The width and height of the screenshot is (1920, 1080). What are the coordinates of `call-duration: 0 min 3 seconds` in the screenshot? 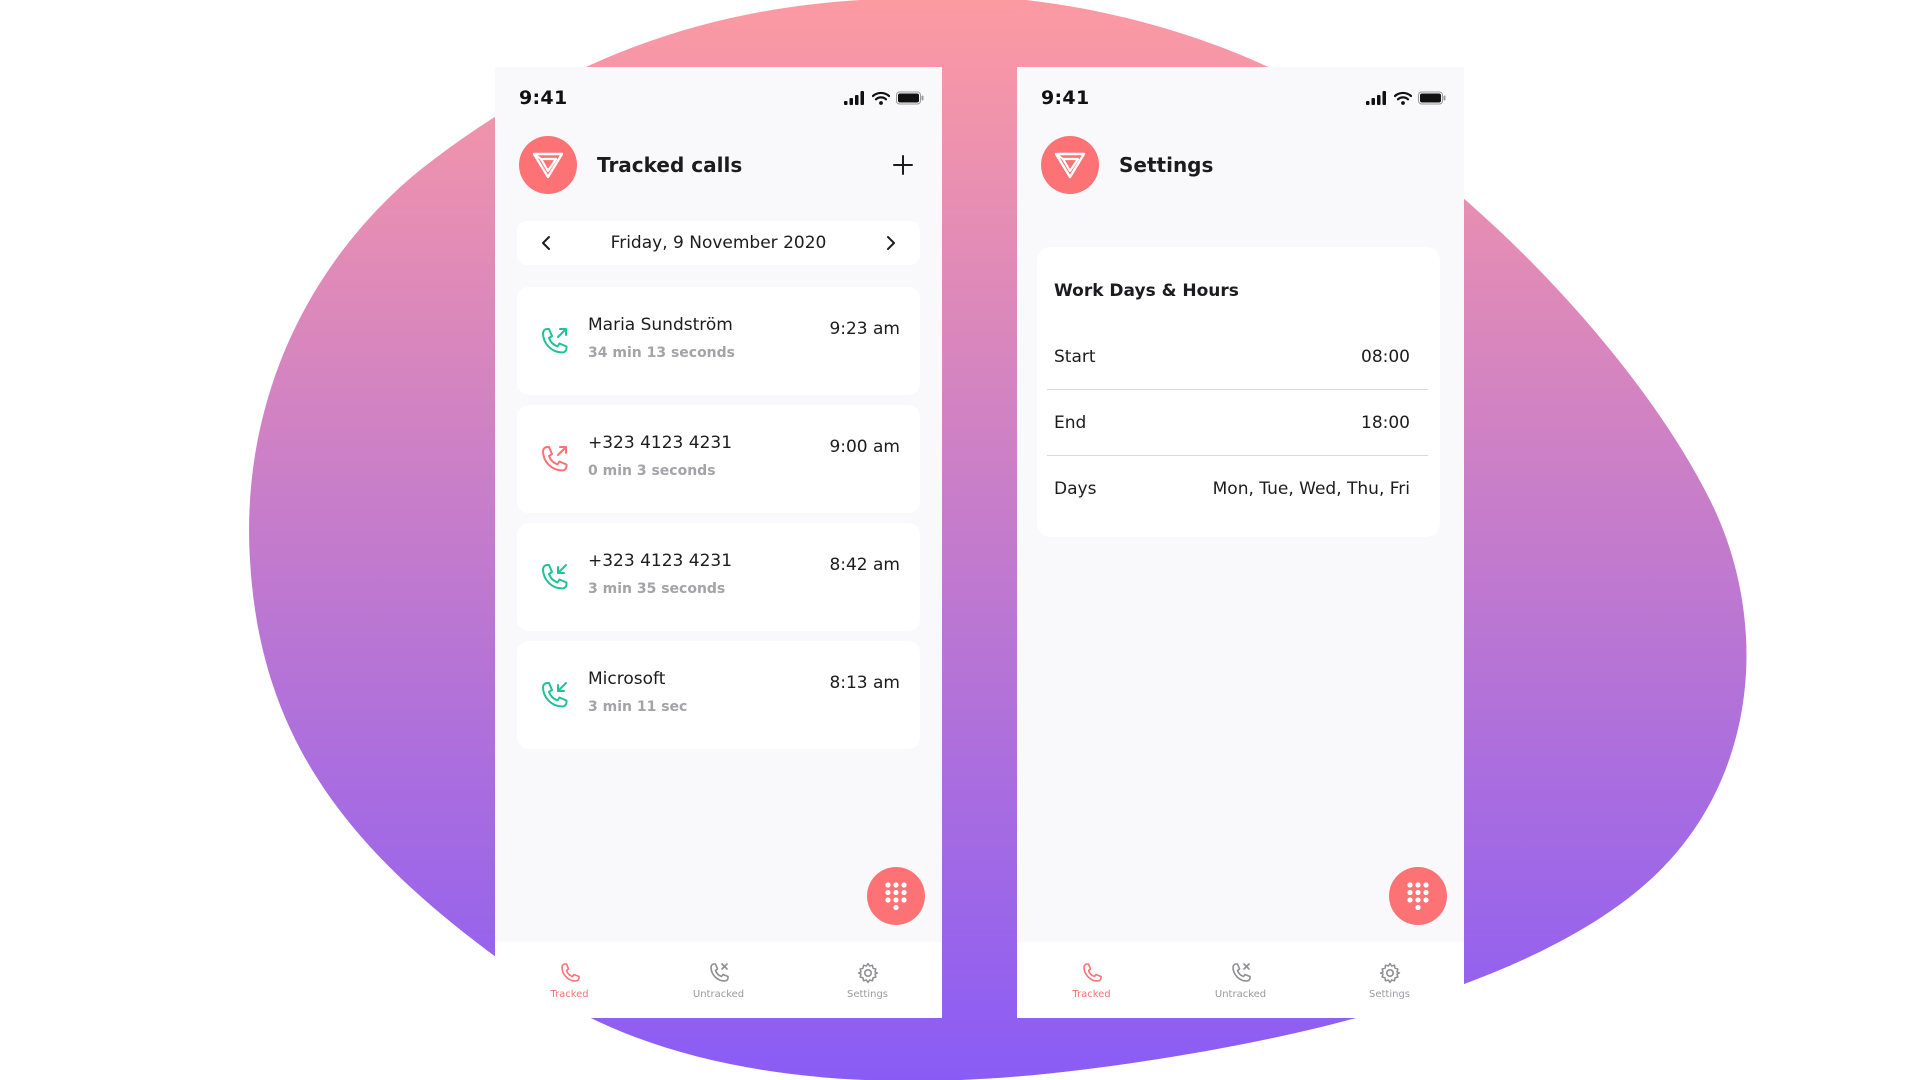 It's located at (652, 471).